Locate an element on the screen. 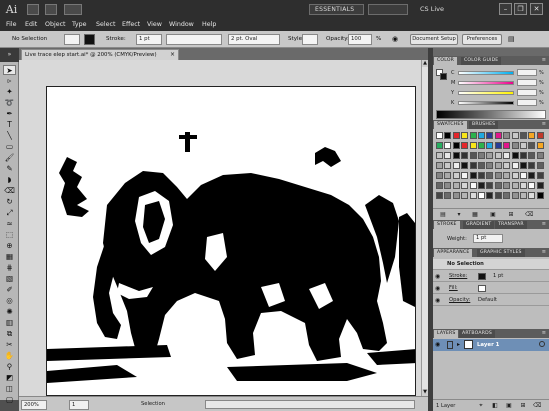 The height and width of the screenshot is (411, 549). artboard-tool-icon: ⧉ is located at coordinates (9, 334).